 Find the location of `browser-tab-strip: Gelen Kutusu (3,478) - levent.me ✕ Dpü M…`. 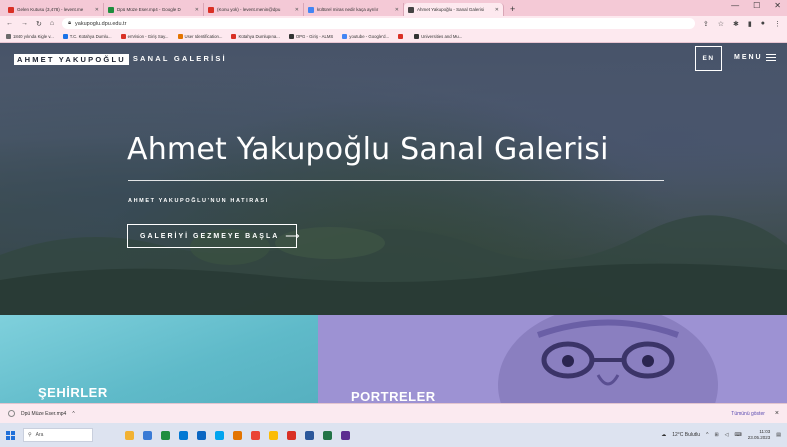

browser-tab-strip: Gelen Kutusu (3,478) - levent.me ✕ Dpü M… is located at coordinates (393, 8).